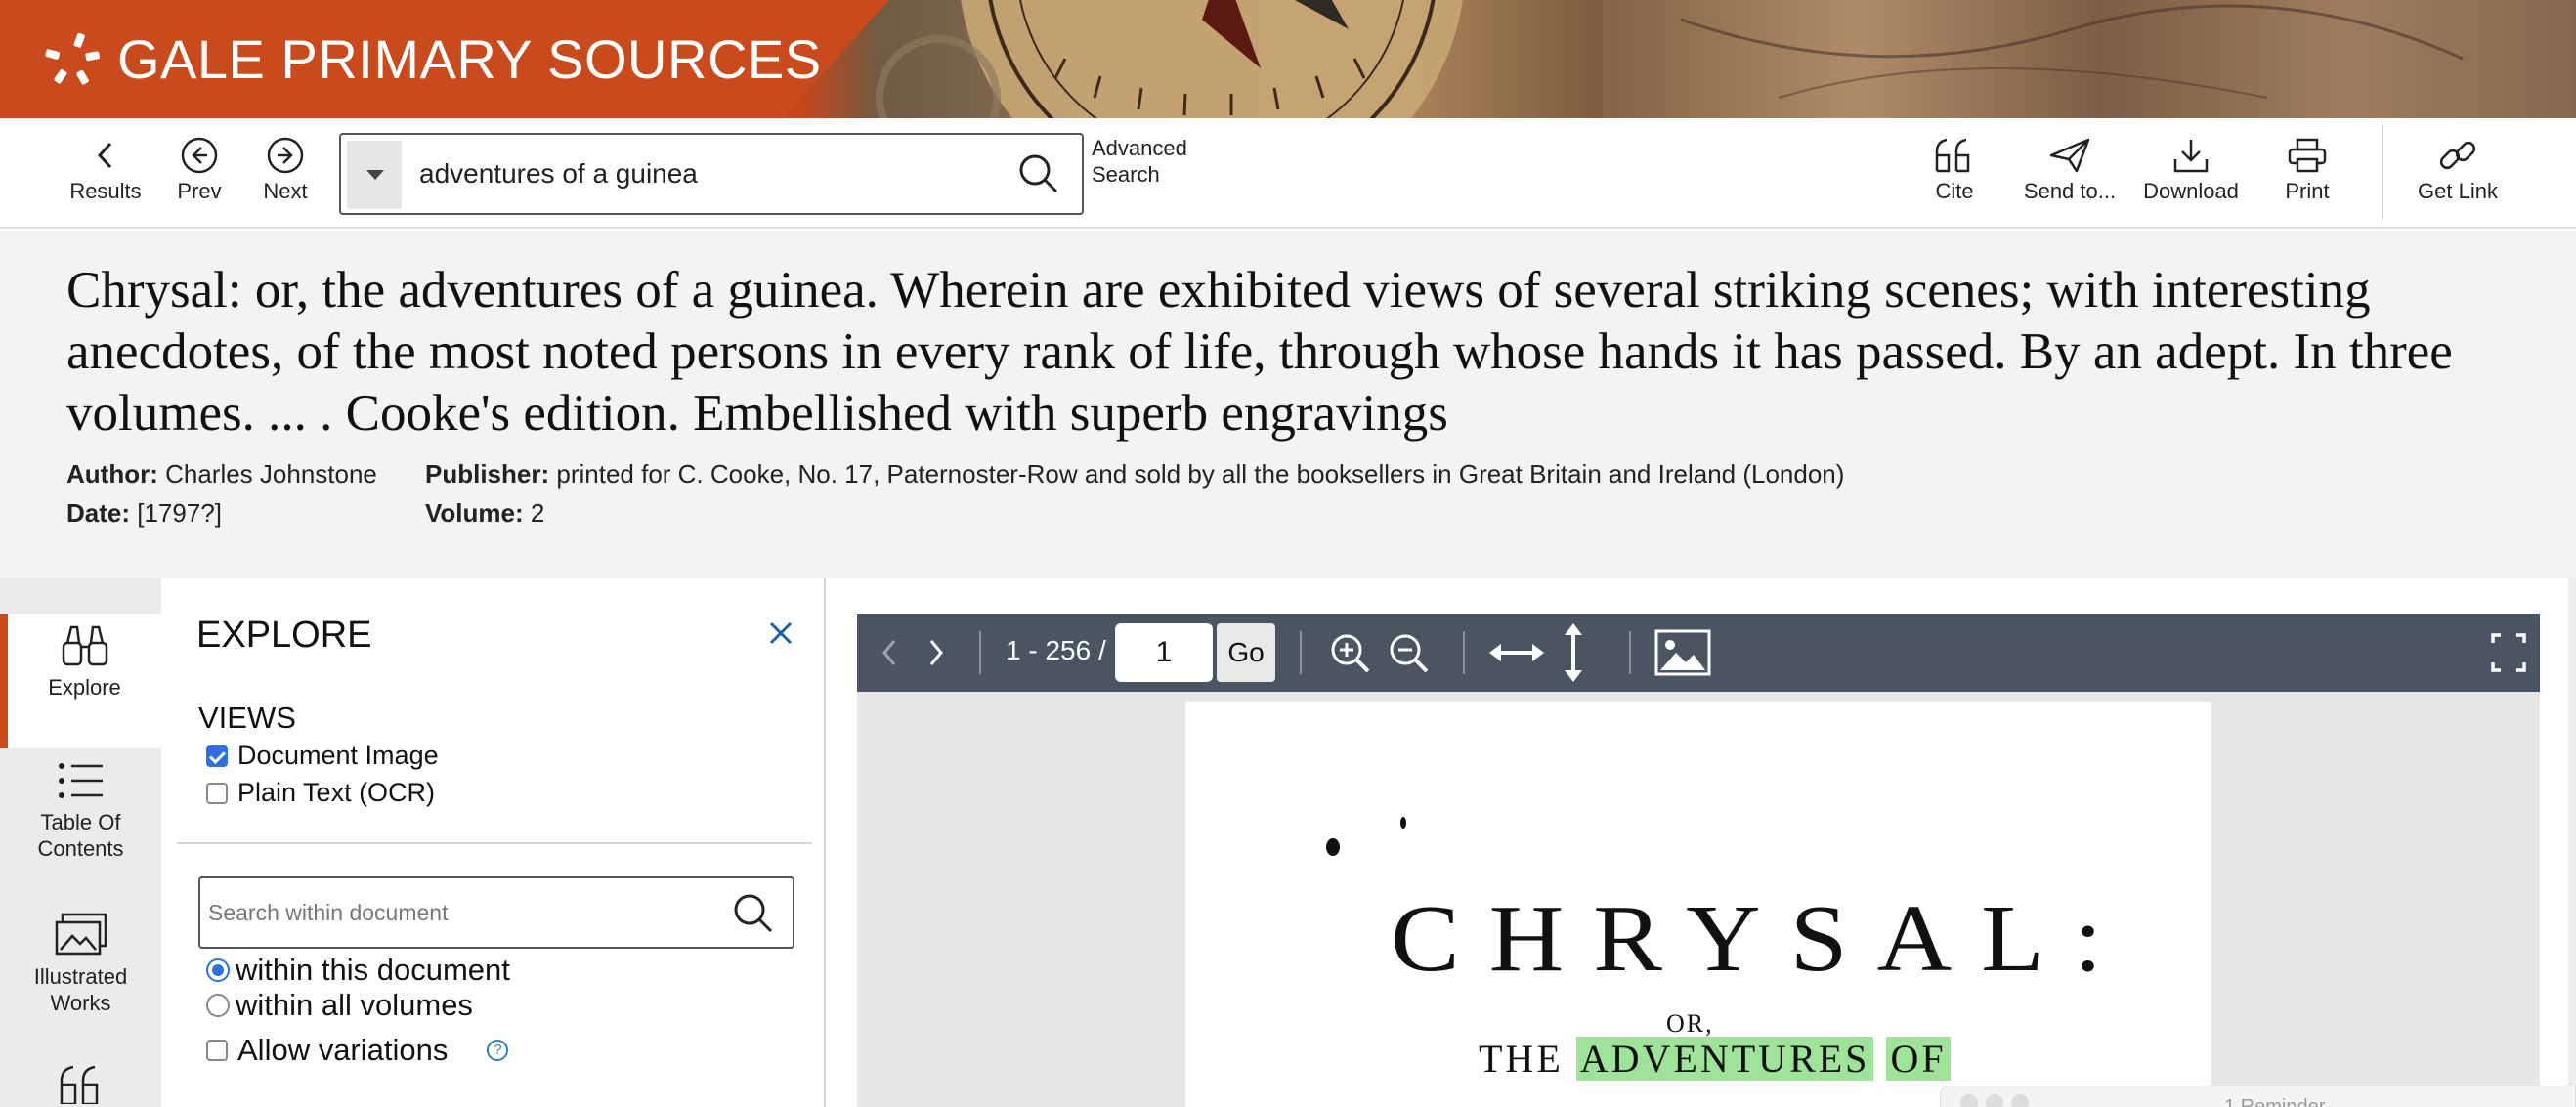  What do you see at coordinates (496, 912) in the screenshot?
I see `search-within-document: Search within document` at bounding box center [496, 912].